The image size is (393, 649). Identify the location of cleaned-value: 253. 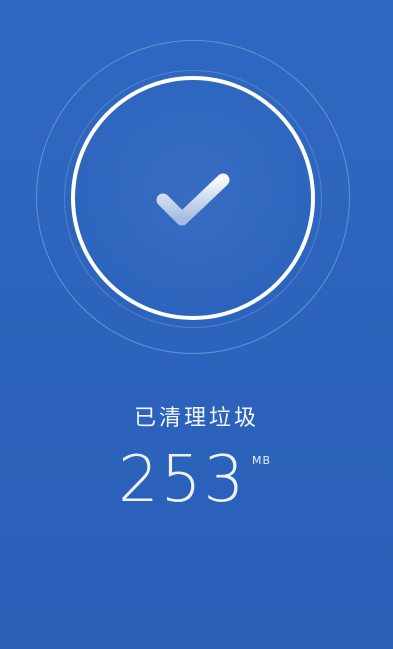
(182, 480).